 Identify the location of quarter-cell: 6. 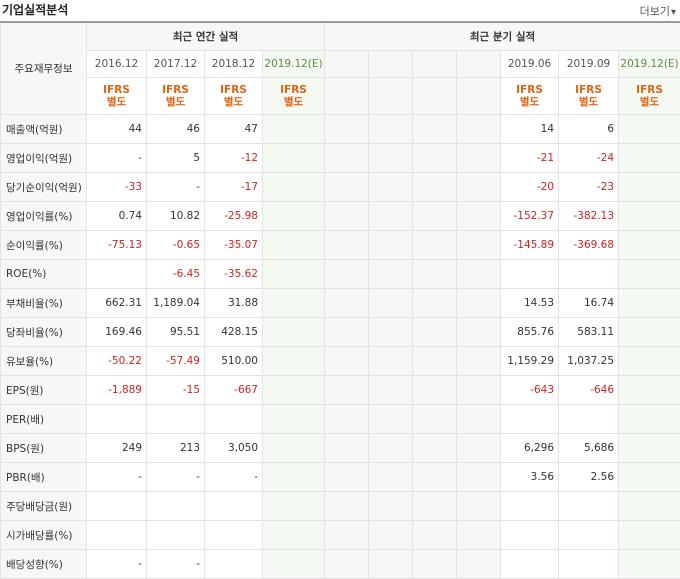
(589, 129).